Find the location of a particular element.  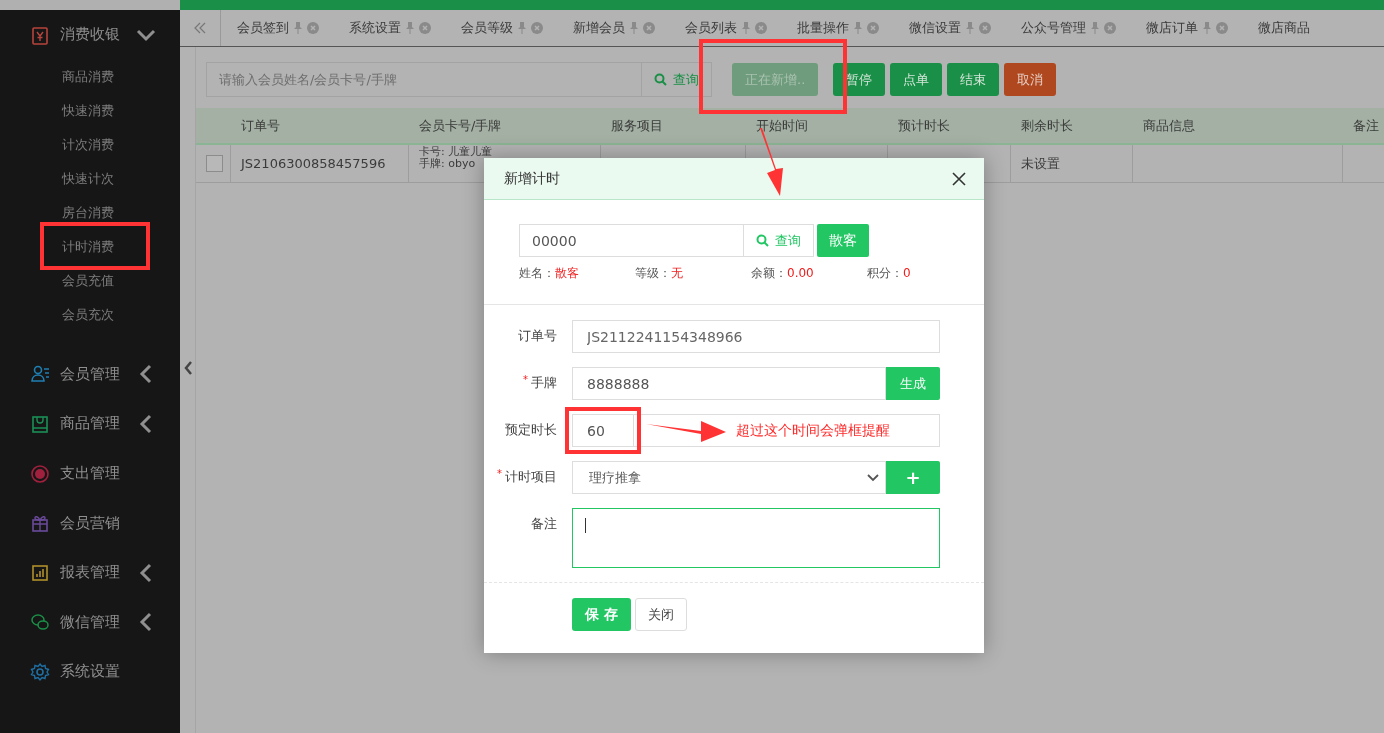

member-info: 余额：0.00 is located at coordinates (783, 273).